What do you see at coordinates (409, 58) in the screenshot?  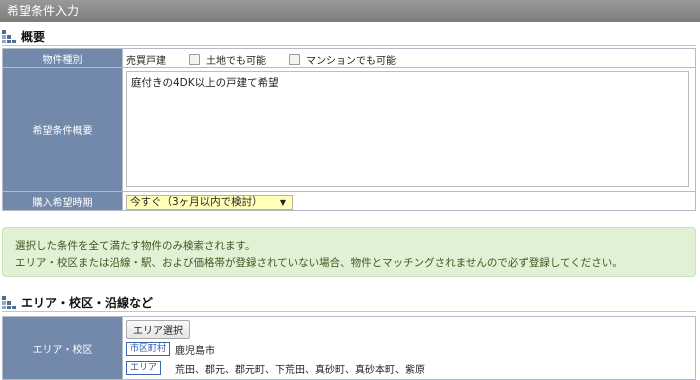 I see `property-type-cell: 売買戸建 土地でも可能 マンションでも可能` at bounding box center [409, 58].